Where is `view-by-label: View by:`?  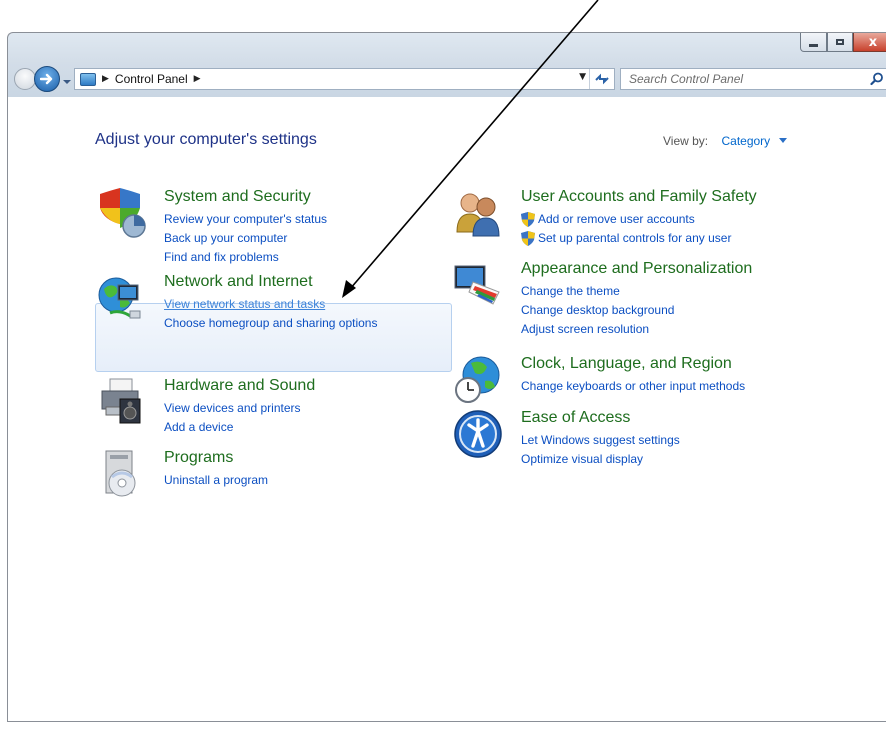
view-by-label: View by: is located at coordinates (686, 141).